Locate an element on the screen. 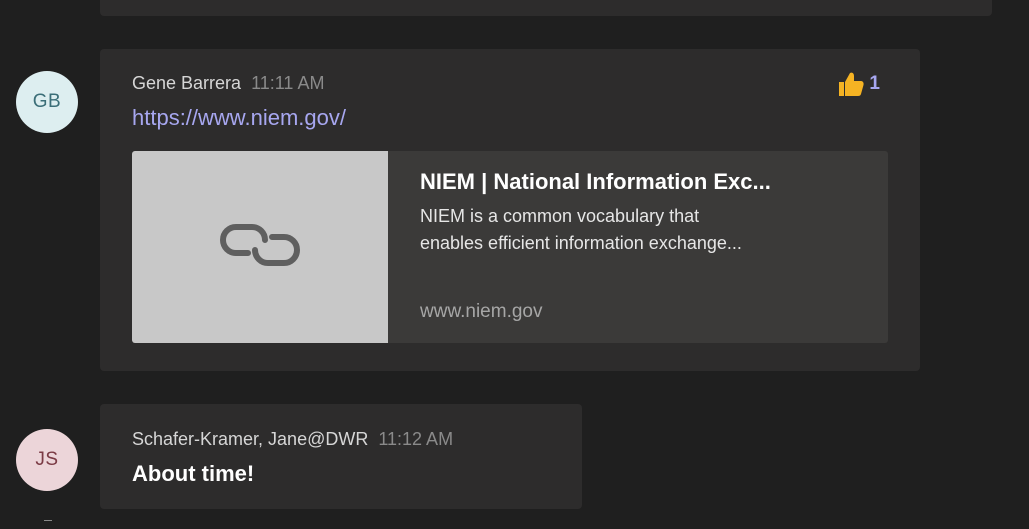  message-header: Schafer-Kramer, Jane@DWR 11:12 AM is located at coordinates (292, 439).